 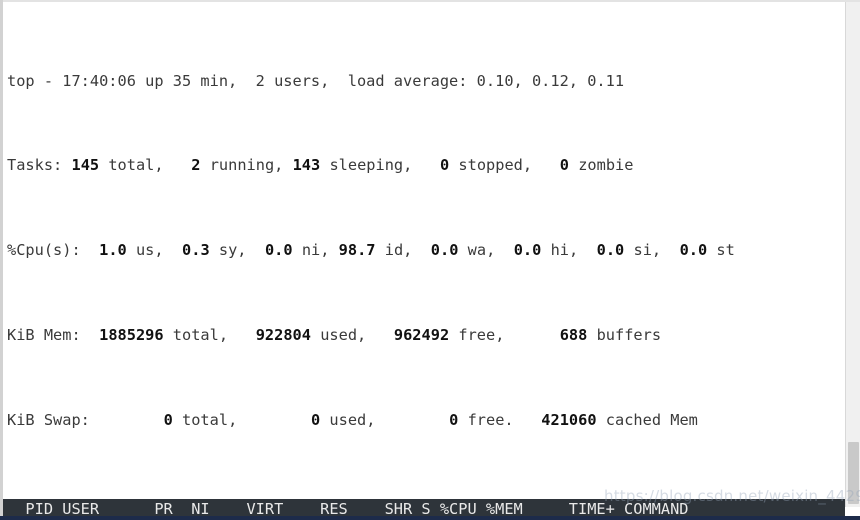 What do you see at coordinates (200, 335) in the screenshot?
I see `mem-total-label: total,` at bounding box center [200, 335].